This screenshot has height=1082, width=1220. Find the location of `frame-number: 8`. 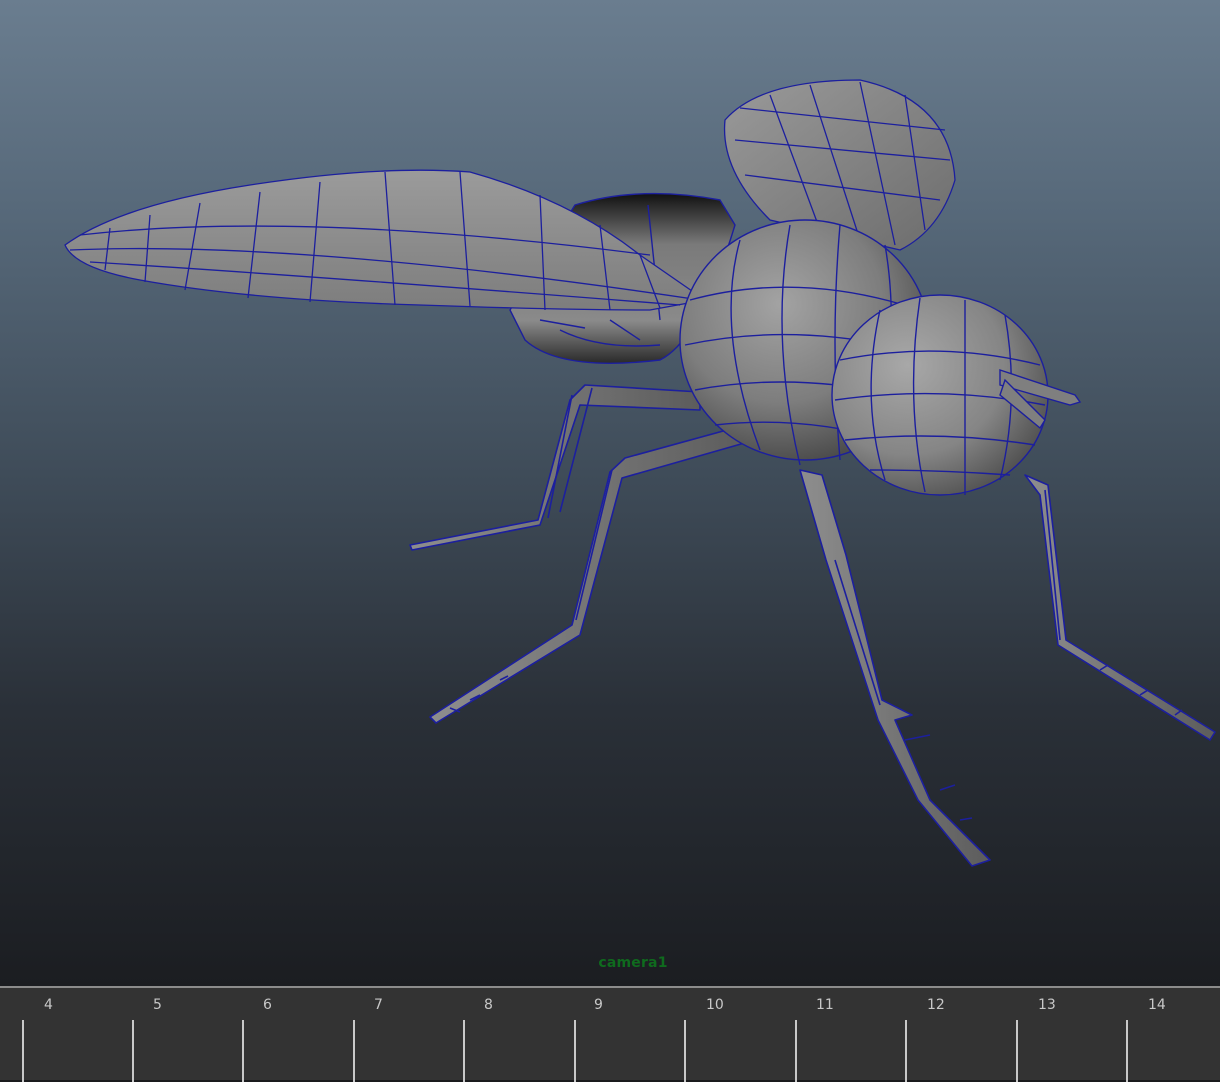

frame-number: 8 is located at coordinates (488, 1005).